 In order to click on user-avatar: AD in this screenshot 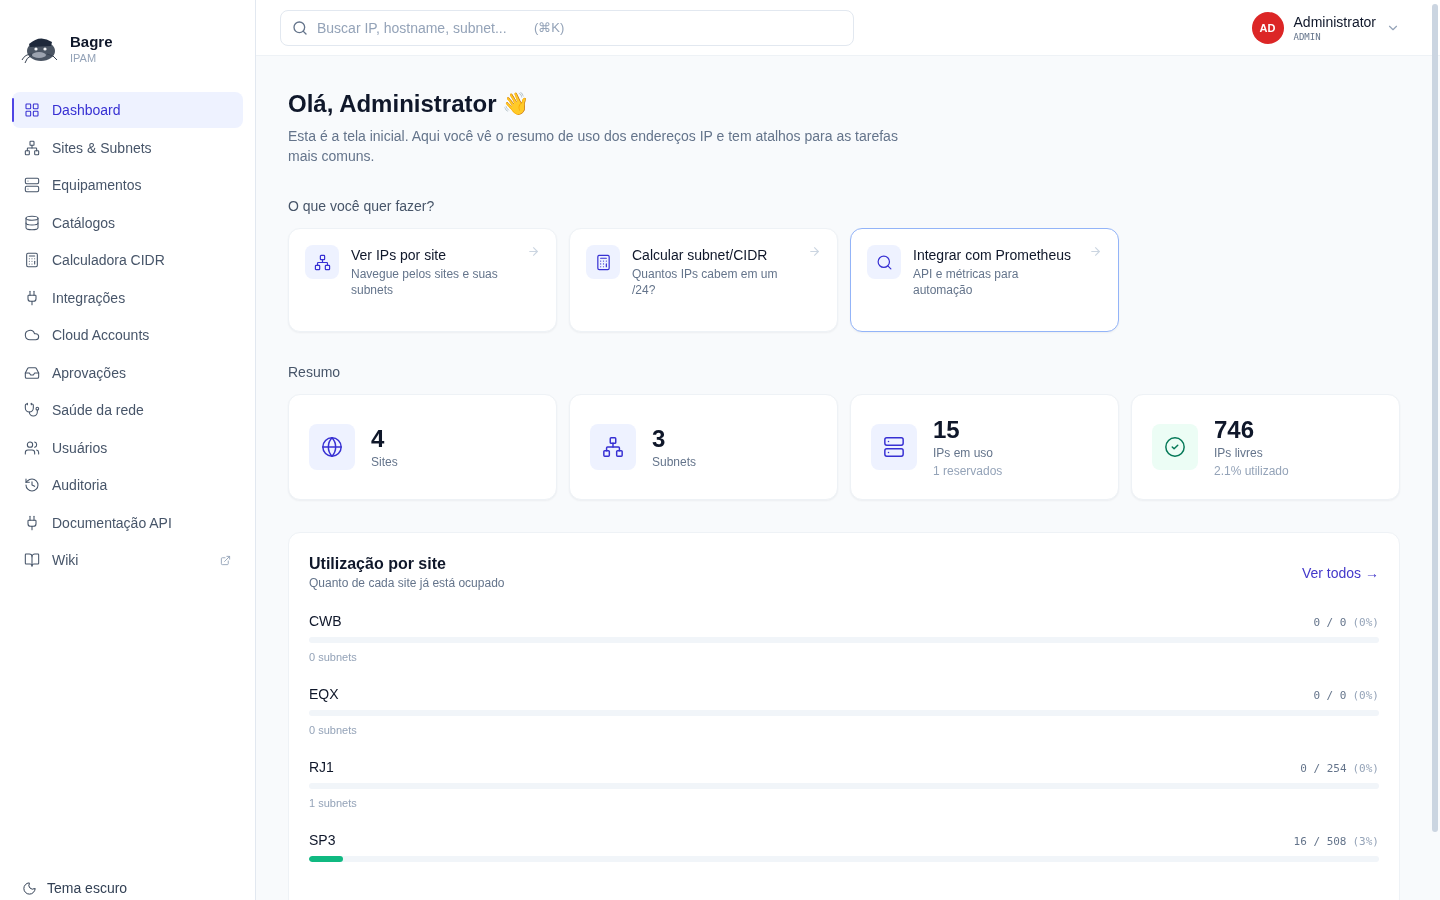, I will do `click(1267, 27)`.